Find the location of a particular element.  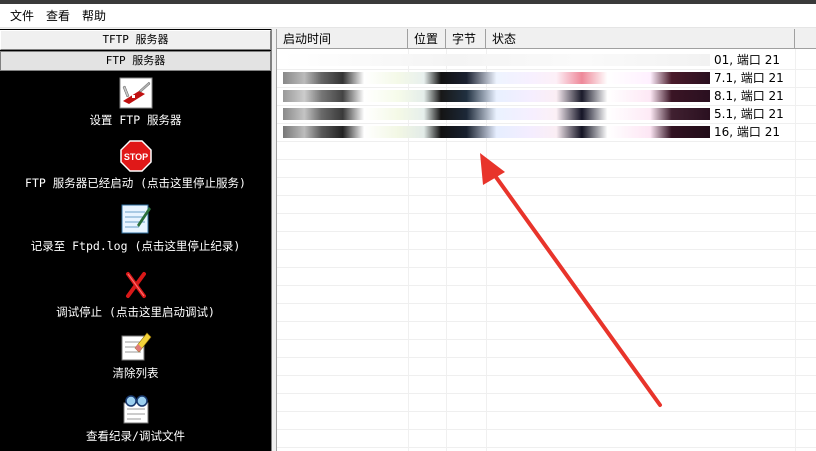

row-endpoint: 8.1, 端口 21 is located at coordinates (749, 96).